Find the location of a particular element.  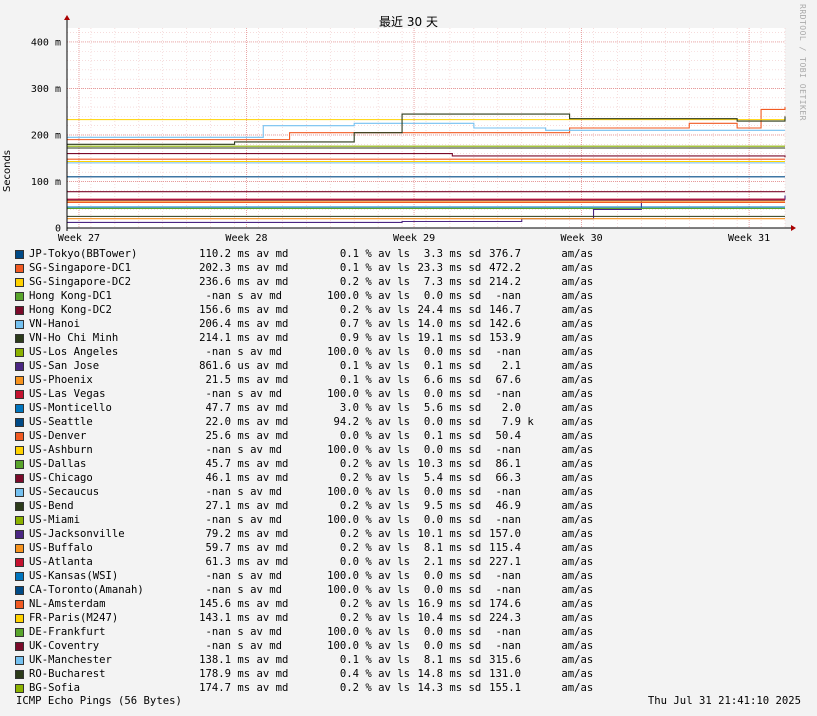

legend-name: VN-Hanoi is located at coordinates (55, 324).